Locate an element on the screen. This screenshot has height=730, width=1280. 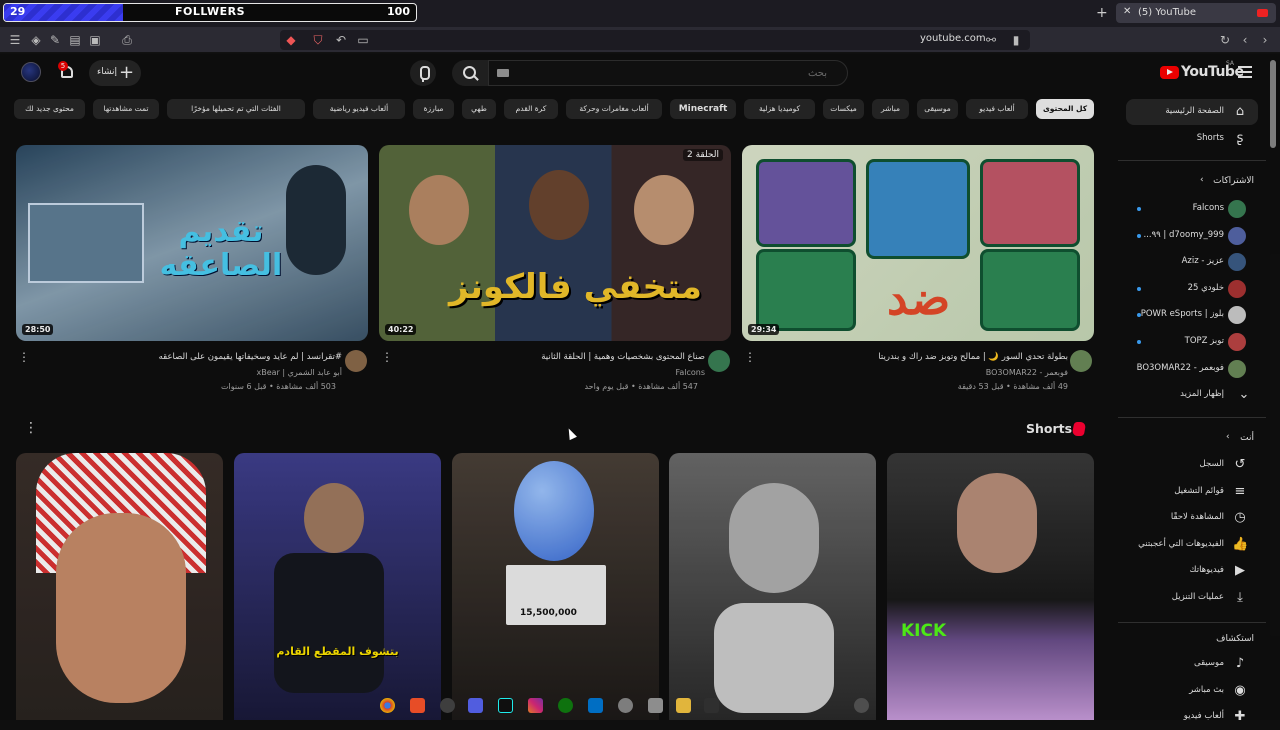
video-thumbnail: ضد 29:34 is located at coordinates (918, 243).